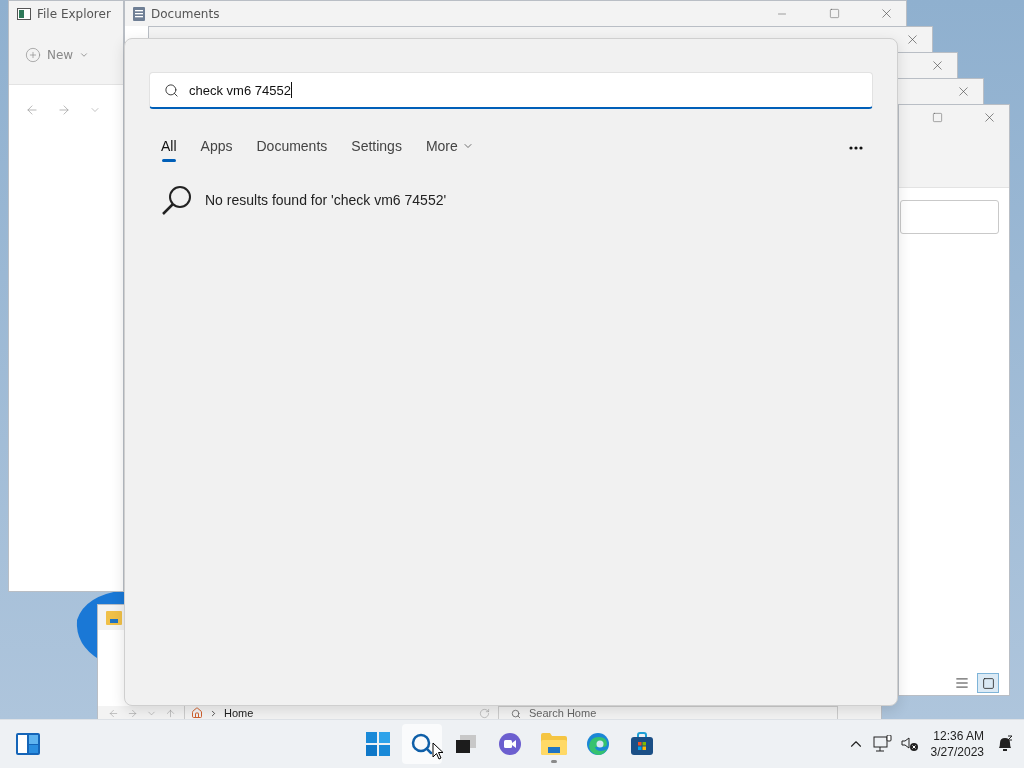  Describe the element at coordinates (326, 200) in the screenshot. I see `no-results-message: No results found for 'check vm6 74552'` at that location.